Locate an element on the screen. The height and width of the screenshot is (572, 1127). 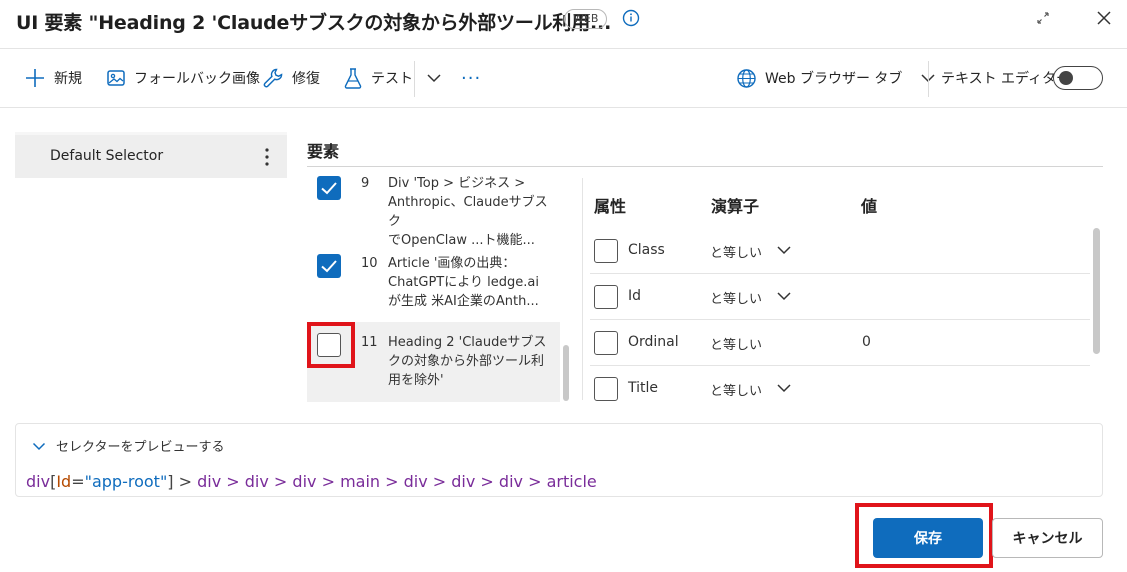
selector-label: Default Selector is located at coordinates (107, 156).